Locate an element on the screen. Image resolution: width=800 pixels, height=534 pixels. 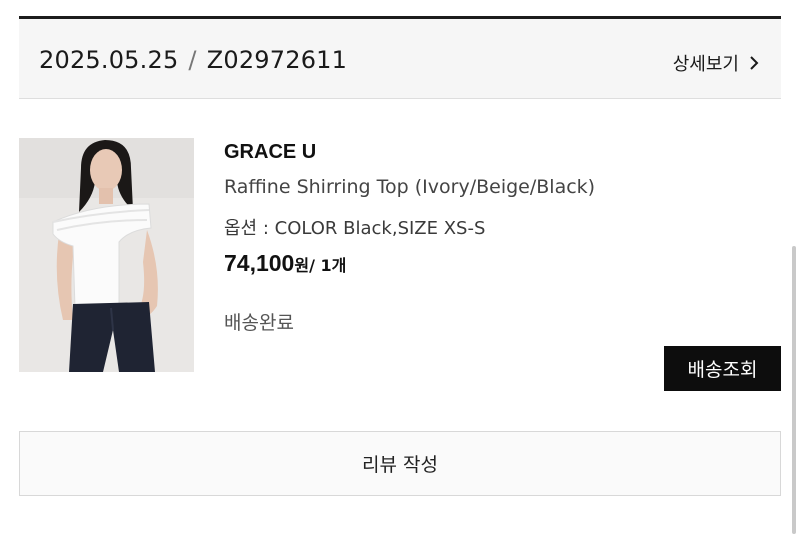
chevron-right-icon is located at coordinates (754, 63).